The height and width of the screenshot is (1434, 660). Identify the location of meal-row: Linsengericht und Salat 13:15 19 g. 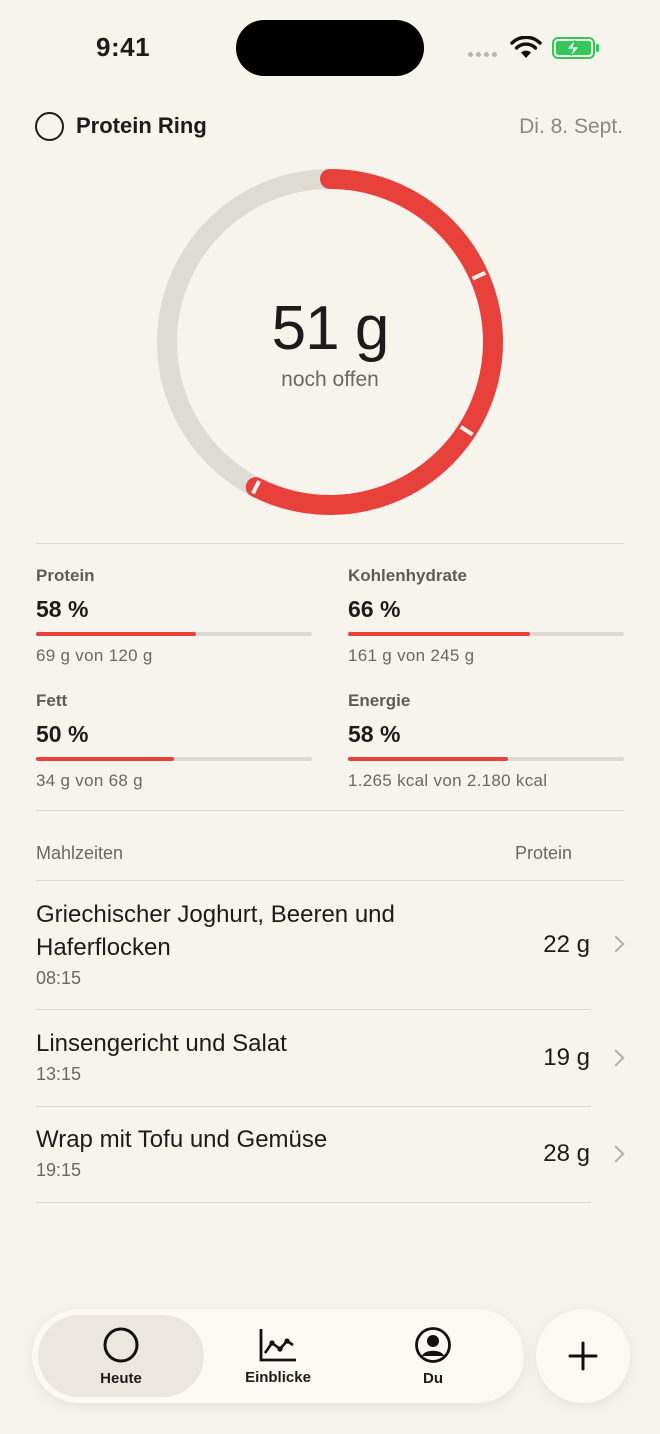
(330, 1066).